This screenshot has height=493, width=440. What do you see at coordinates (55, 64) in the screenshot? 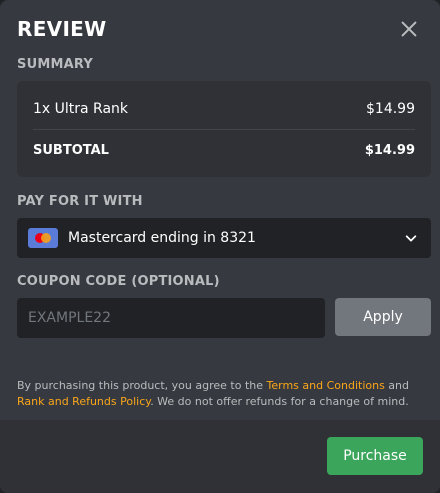
I see `summary-label: SUMMARY` at bounding box center [55, 64].